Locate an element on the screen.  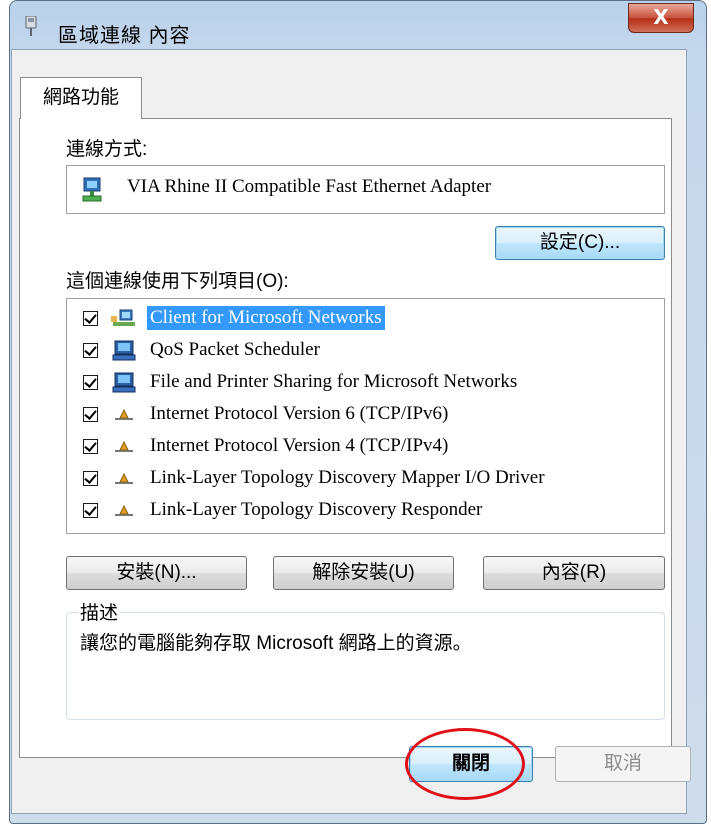
list-item: Client for Microsoft Networks is located at coordinates (365, 320).